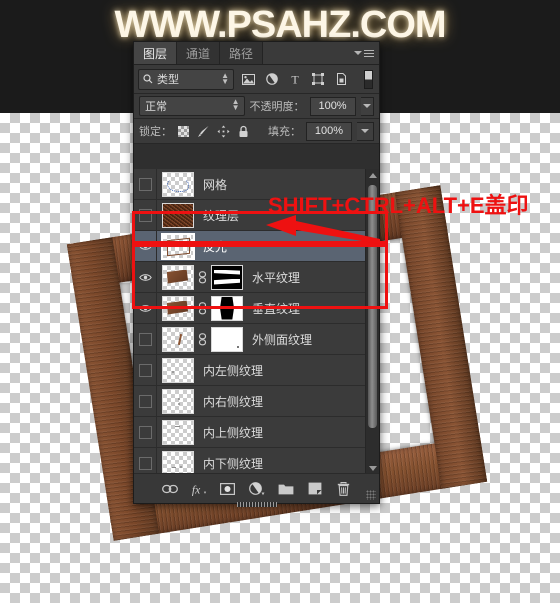 This screenshot has width=560, height=603. What do you see at coordinates (340, 79) in the screenshot?
I see `smart-object-filter-icon` at bounding box center [340, 79].